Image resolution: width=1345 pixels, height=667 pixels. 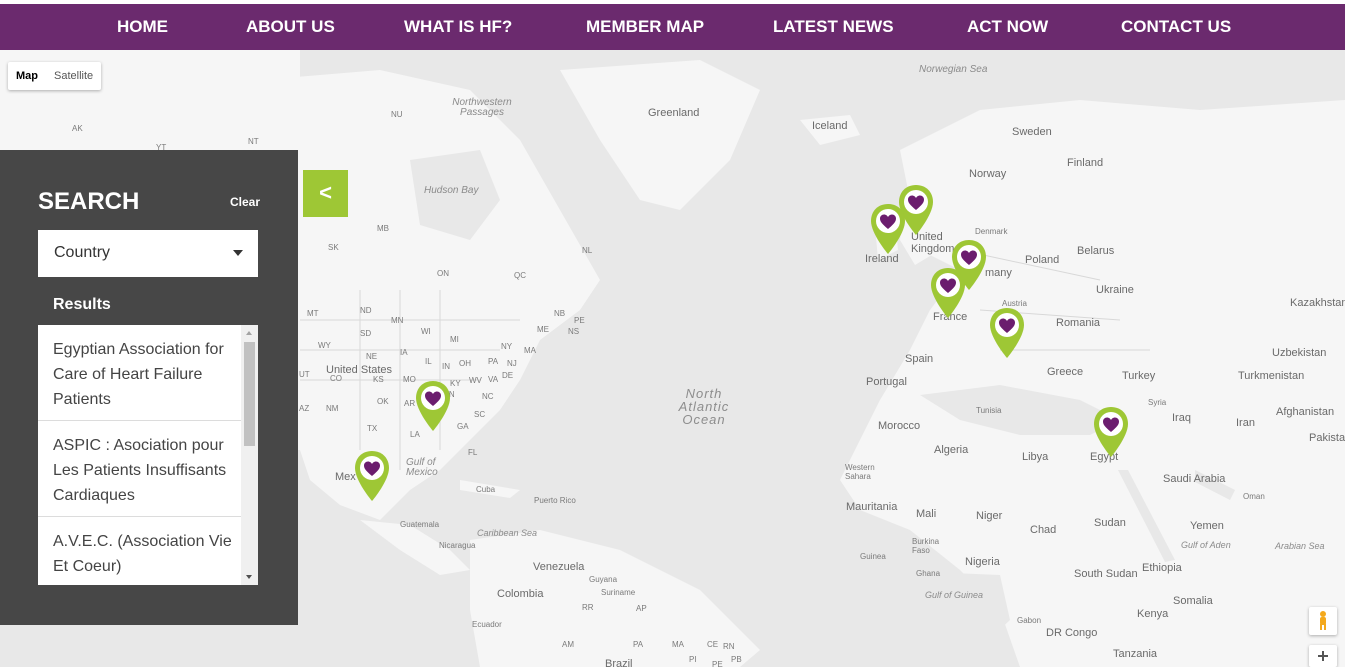 What do you see at coordinates (366, 333) in the screenshot?
I see `label-sd: SD` at bounding box center [366, 333].